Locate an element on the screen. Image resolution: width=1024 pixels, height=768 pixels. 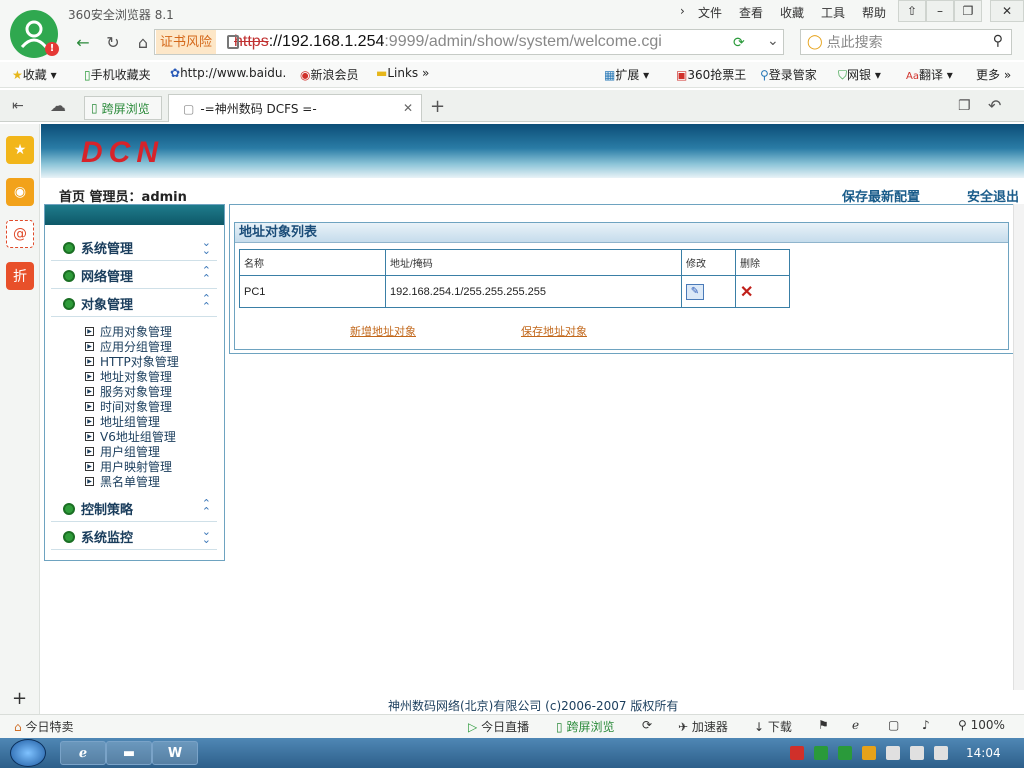
cert-warning: 证书风险 is located at coordinates (186, 42).